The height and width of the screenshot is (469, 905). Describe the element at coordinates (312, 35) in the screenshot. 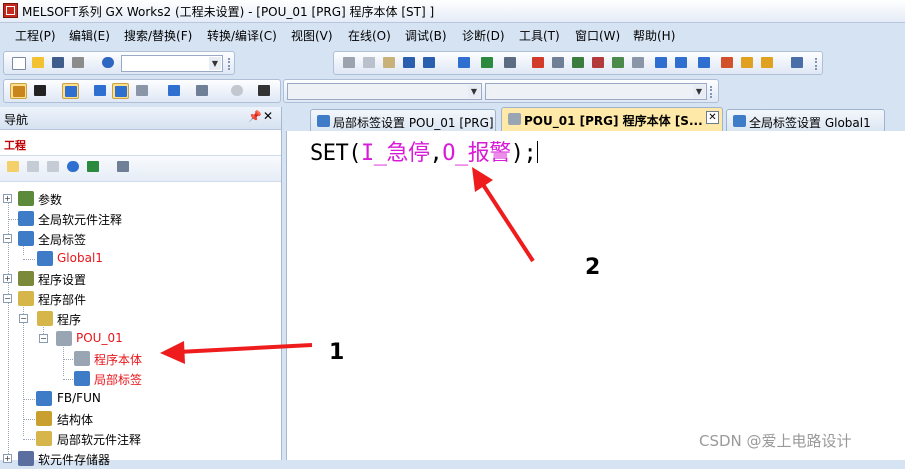

I see `menu-view: 视图(V)` at that location.